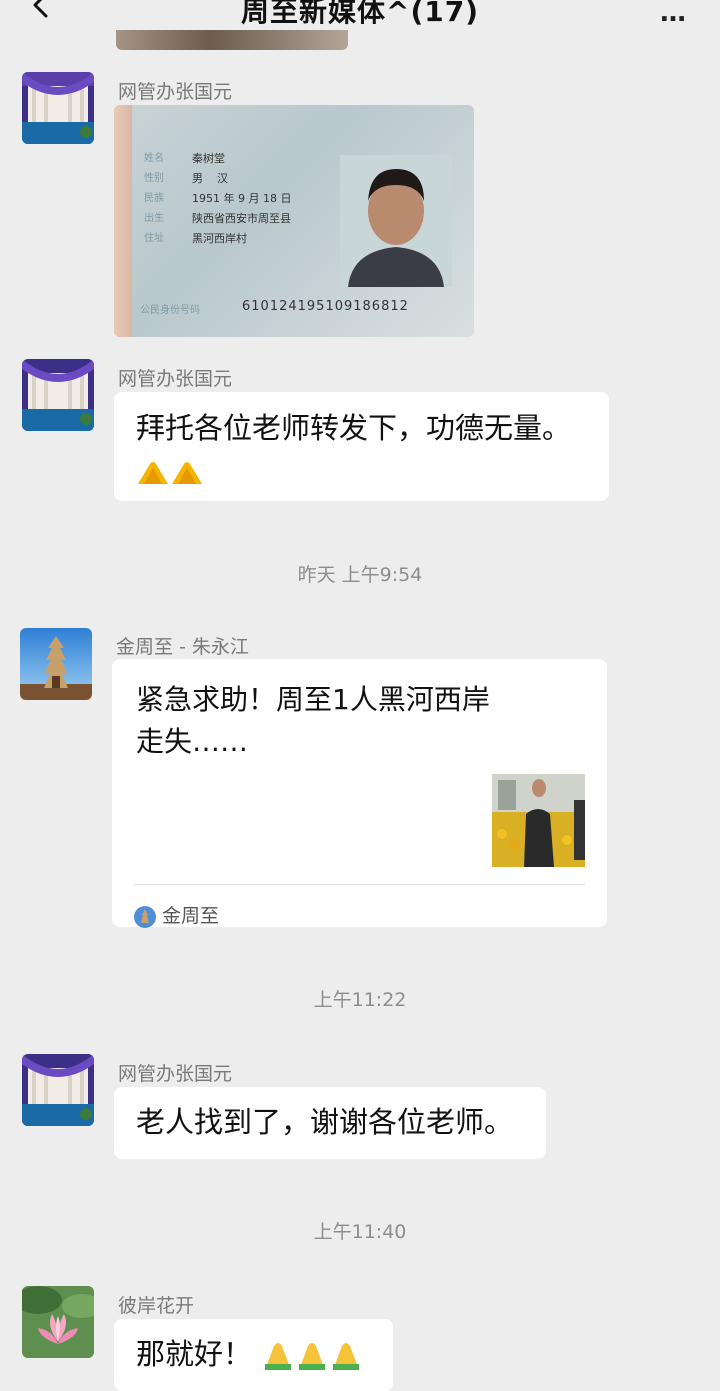  Describe the element at coordinates (145, 916) in the screenshot. I see `pagoda-source-icon` at that location.